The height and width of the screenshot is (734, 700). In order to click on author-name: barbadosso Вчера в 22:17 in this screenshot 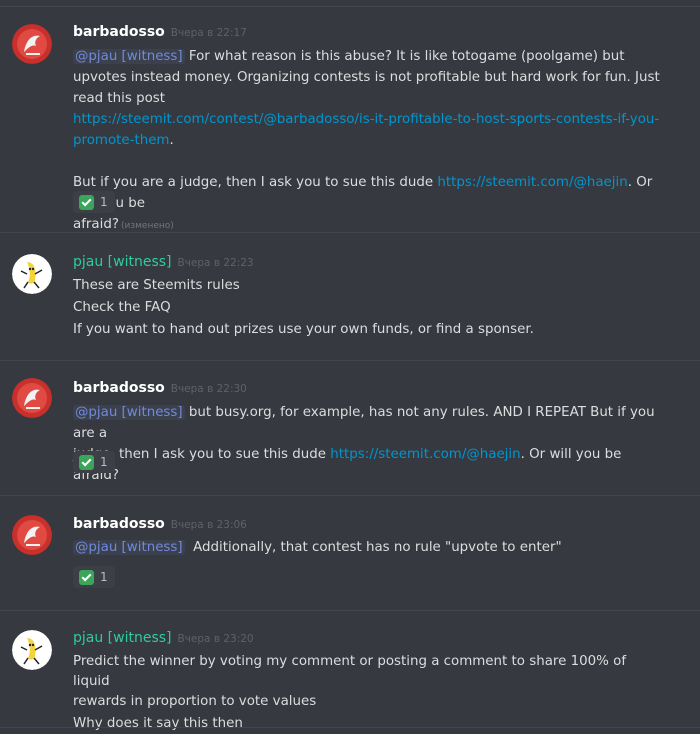, I will do `click(160, 32)`.